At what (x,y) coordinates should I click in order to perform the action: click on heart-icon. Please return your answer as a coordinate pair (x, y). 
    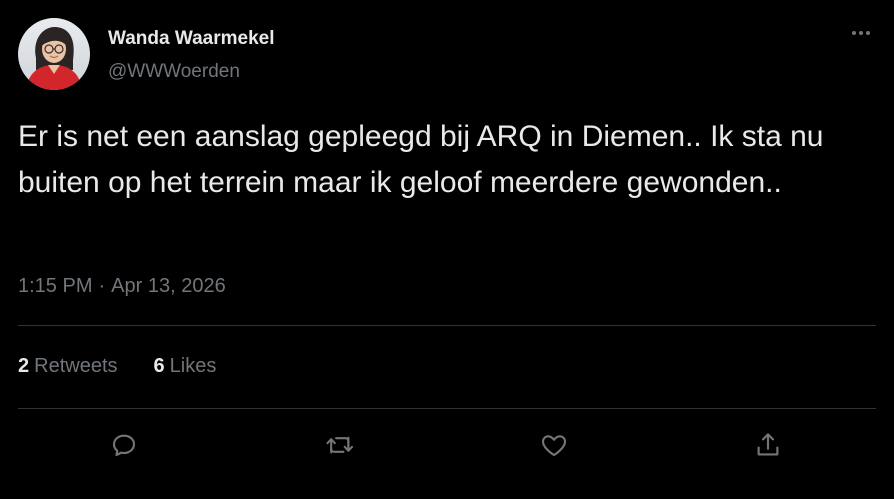
    Looking at the image, I should click on (554, 446).